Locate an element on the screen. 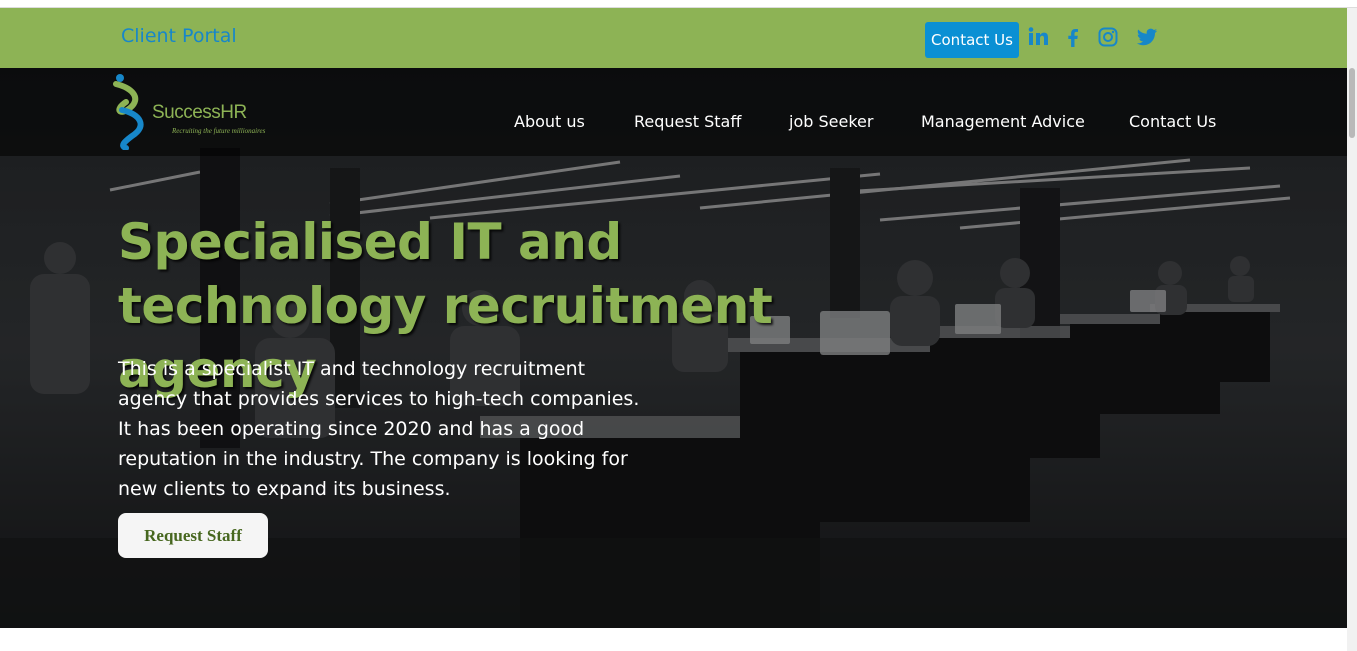 Image resolution: width=1357 pixels, height=651 pixels. scrollbar-thumb is located at coordinates (1352, 103).